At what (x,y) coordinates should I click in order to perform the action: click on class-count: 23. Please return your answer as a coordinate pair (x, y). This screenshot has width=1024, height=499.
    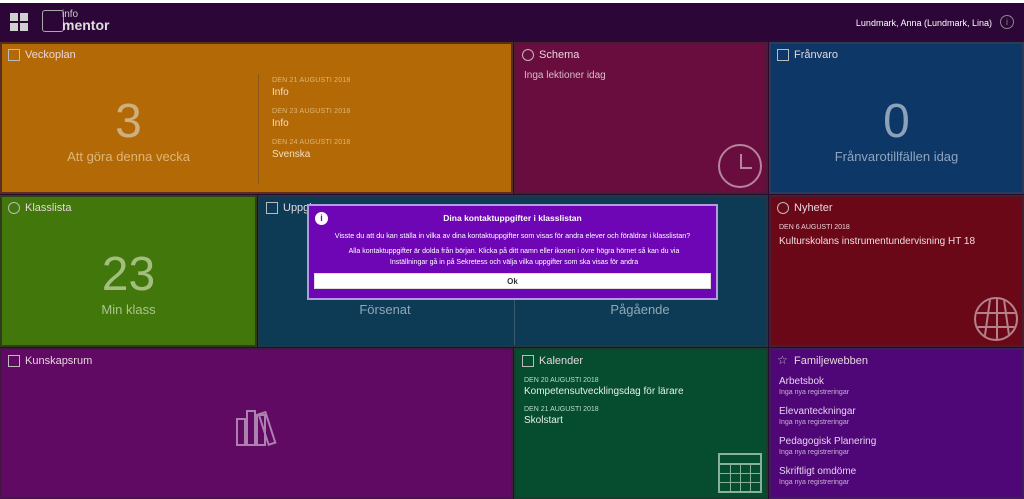
    Looking at the image, I should click on (128, 274).